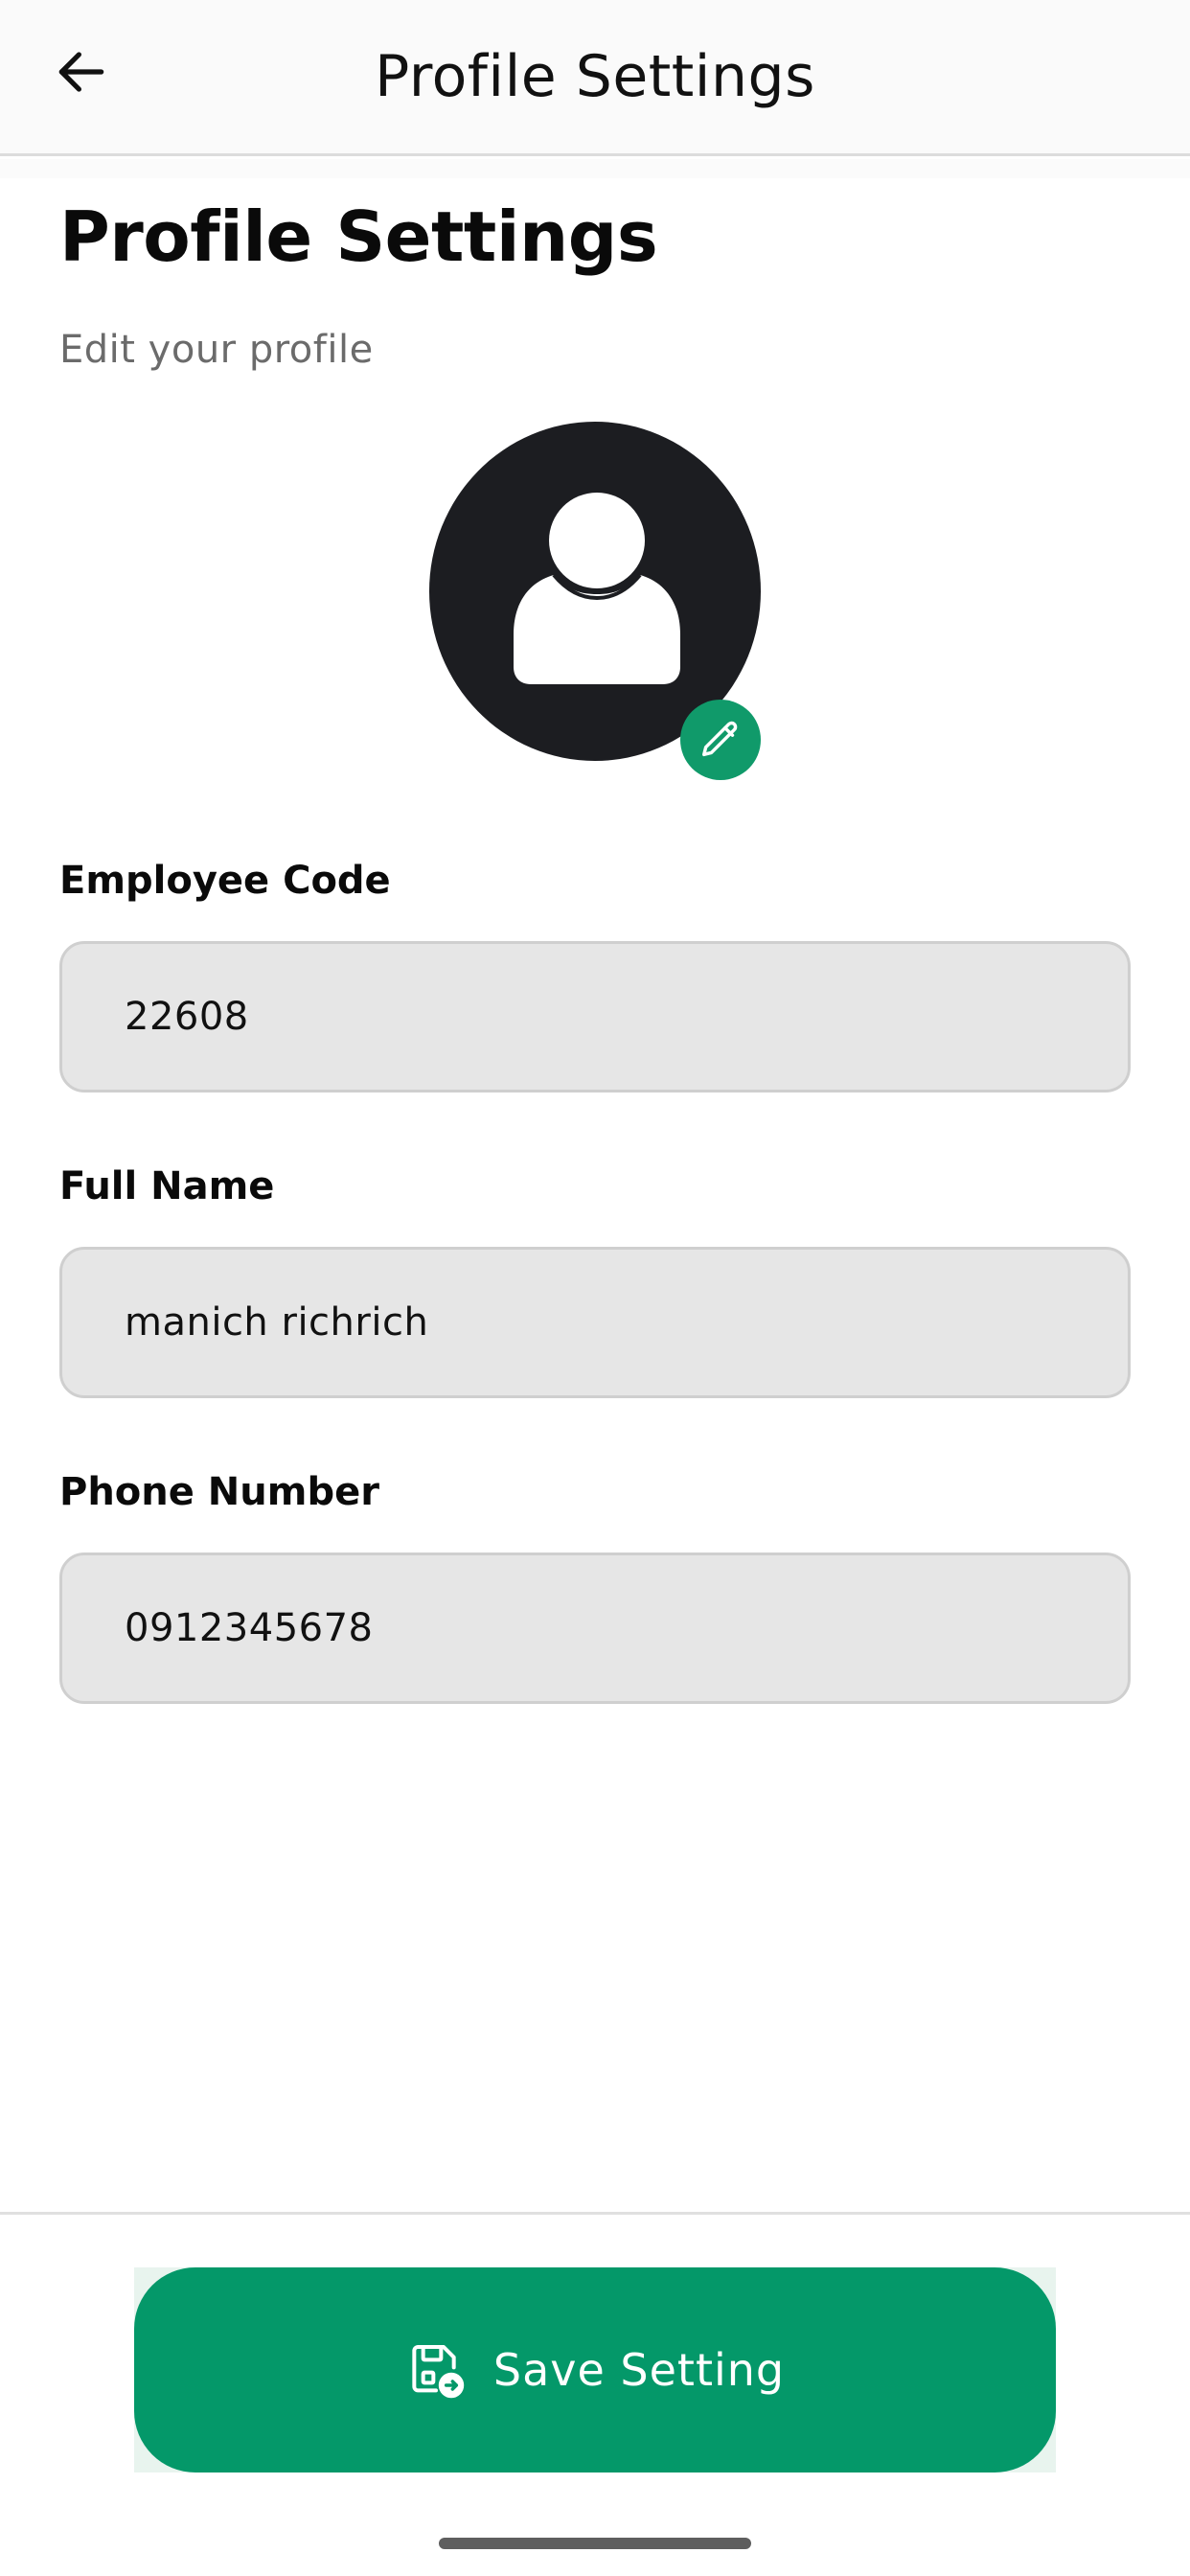  I want to click on page-title: Profile Settings, so click(358, 236).